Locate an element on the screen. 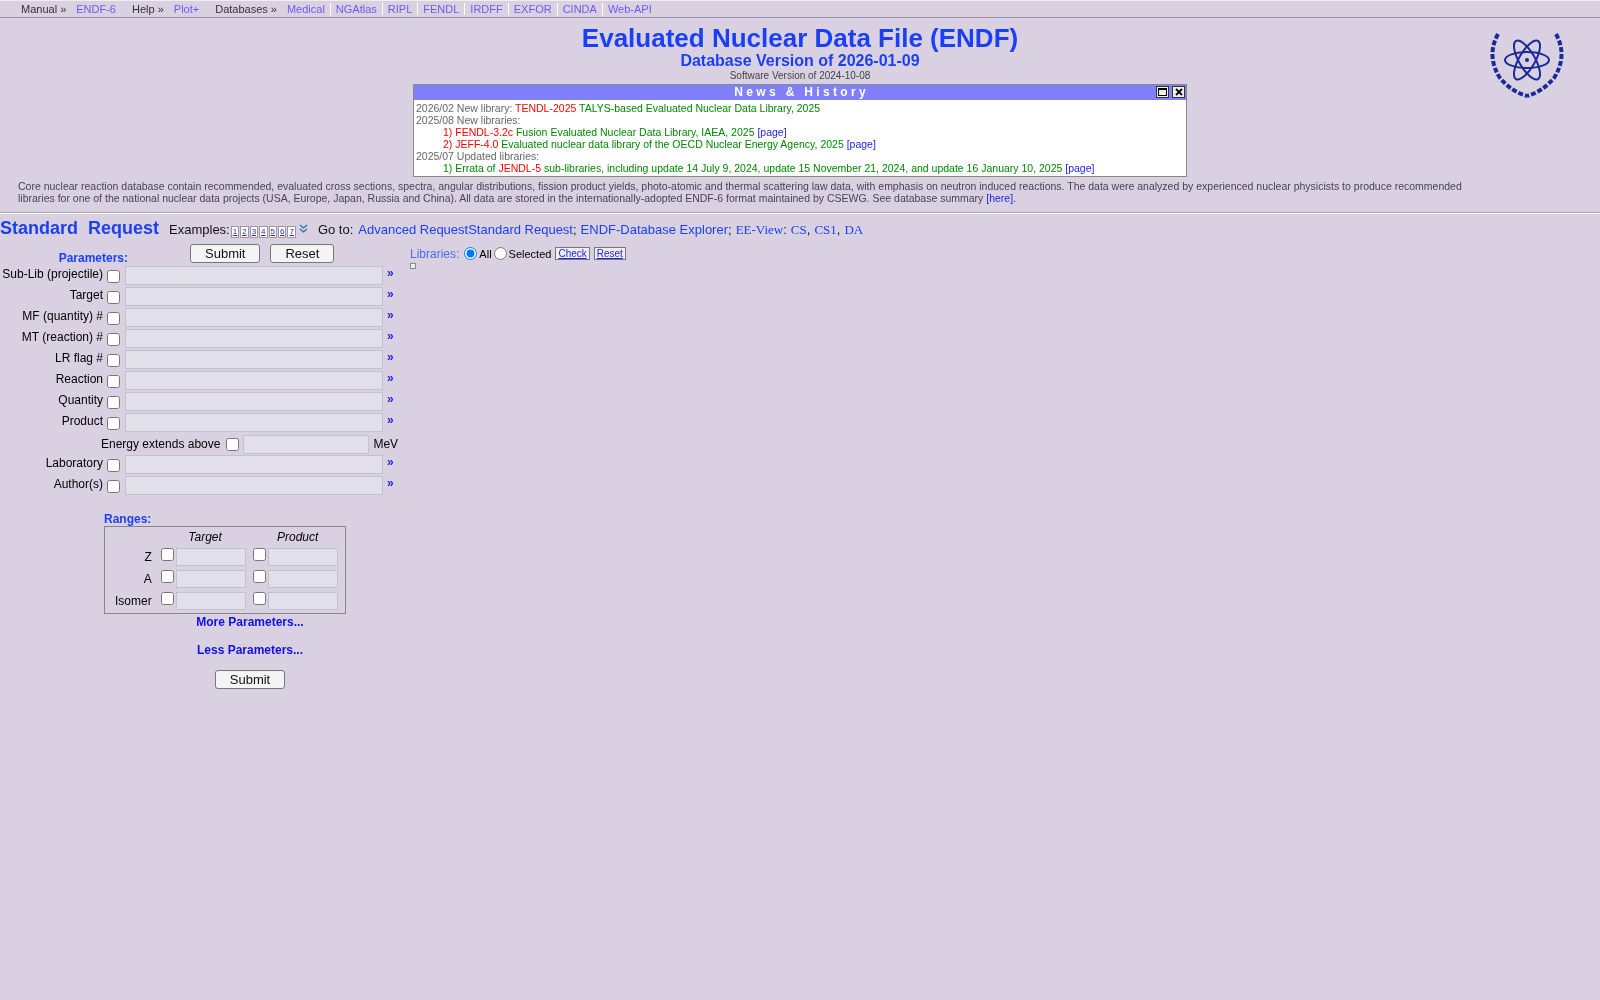  example-button: 2 is located at coordinates (244, 231).